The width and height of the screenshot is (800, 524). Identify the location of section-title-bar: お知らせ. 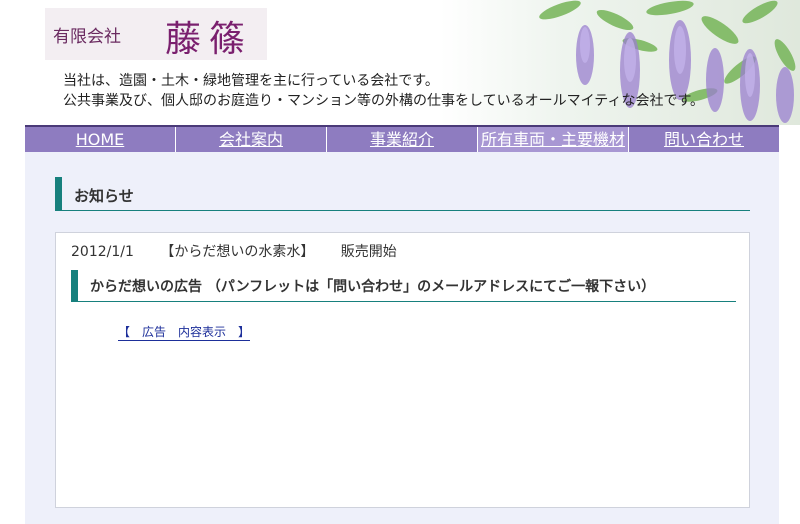
(402, 194).